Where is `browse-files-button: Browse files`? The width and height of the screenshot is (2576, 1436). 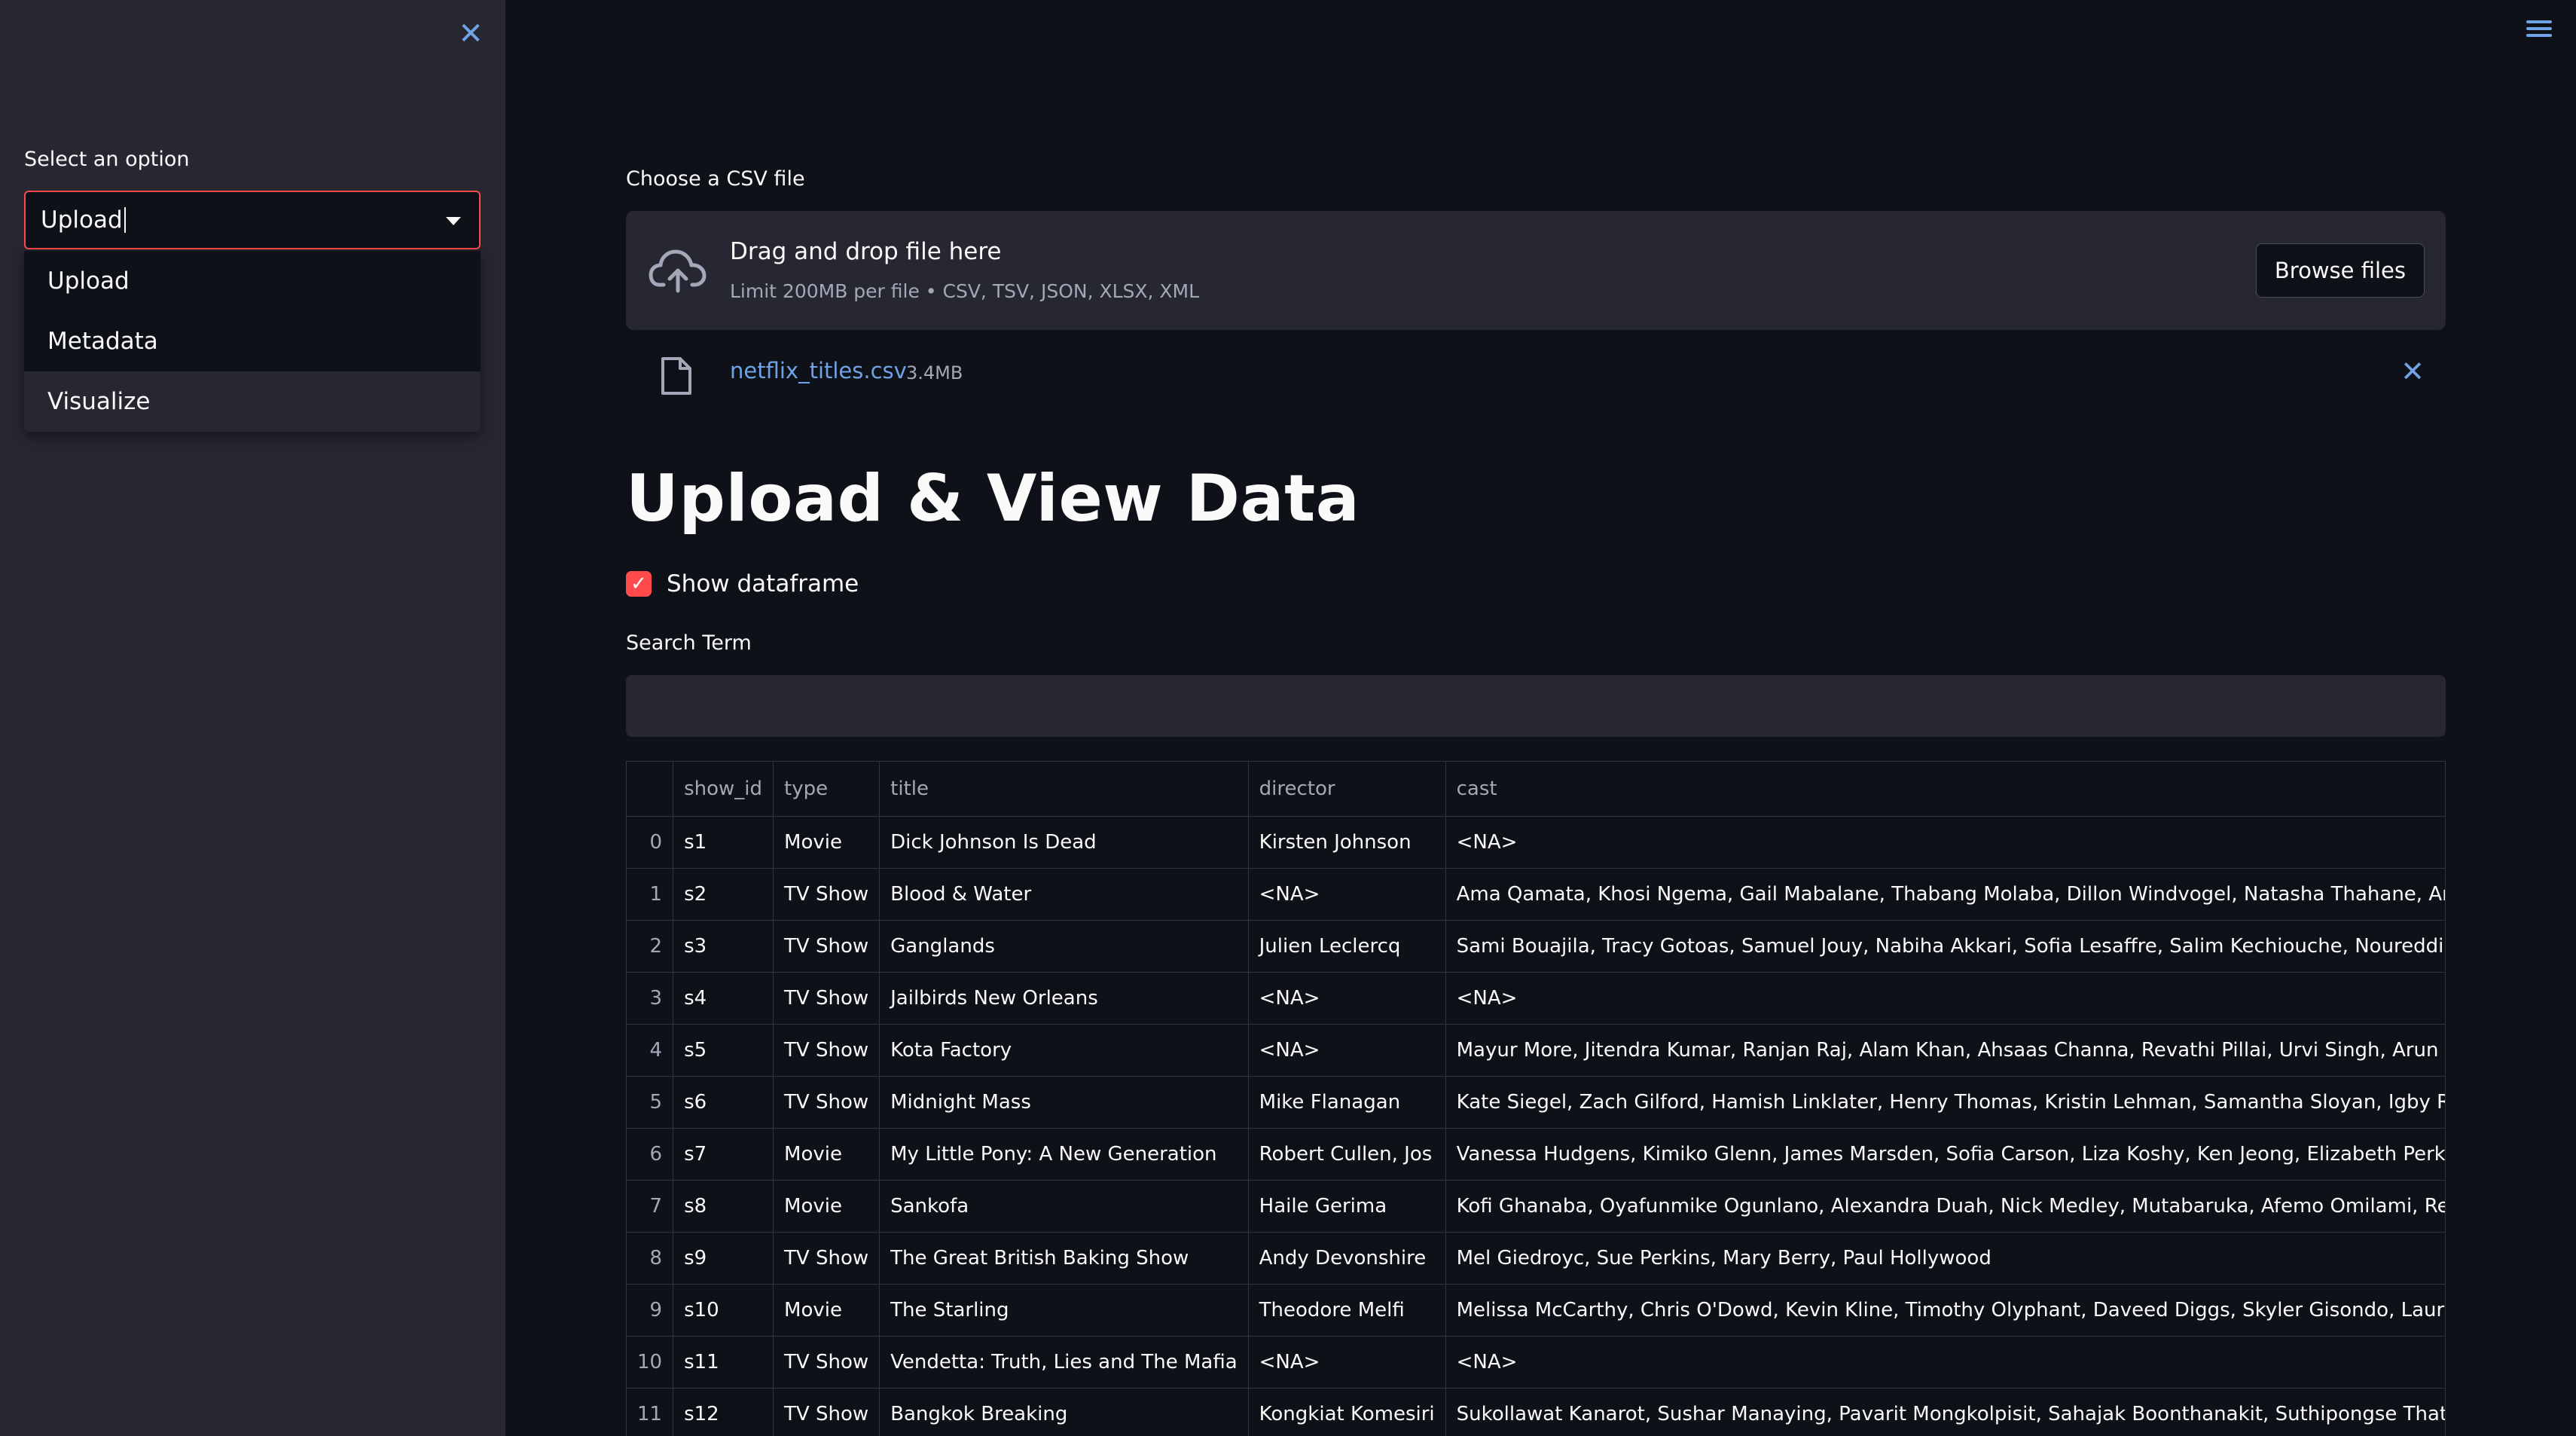
browse-files-button: Browse files is located at coordinates (2340, 270).